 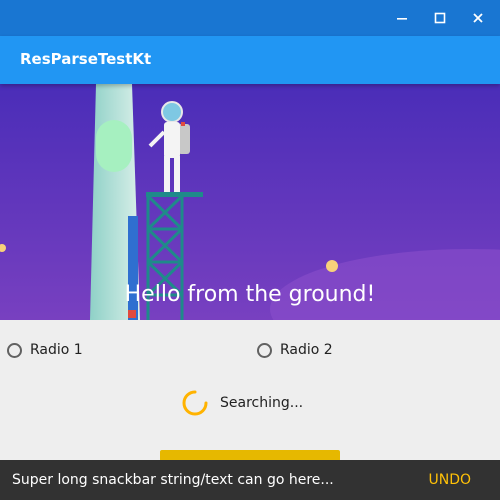 I want to click on planet-dot, so click(x=332, y=266).